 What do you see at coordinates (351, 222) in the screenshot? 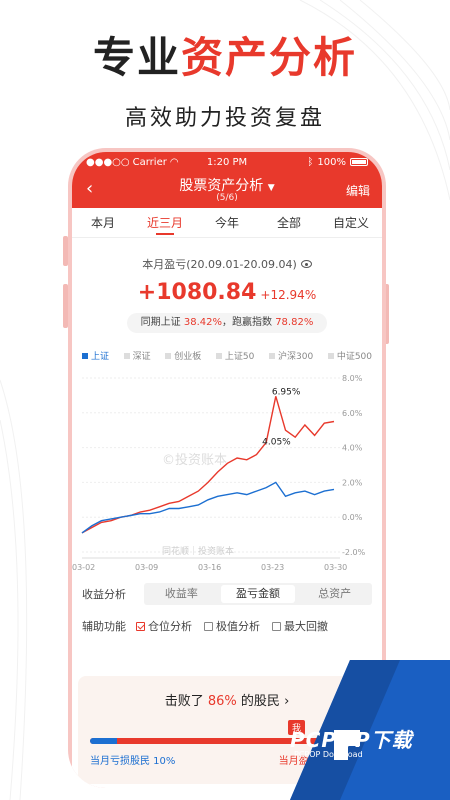
I see `tab-custom: 自定义` at bounding box center [351, 222].